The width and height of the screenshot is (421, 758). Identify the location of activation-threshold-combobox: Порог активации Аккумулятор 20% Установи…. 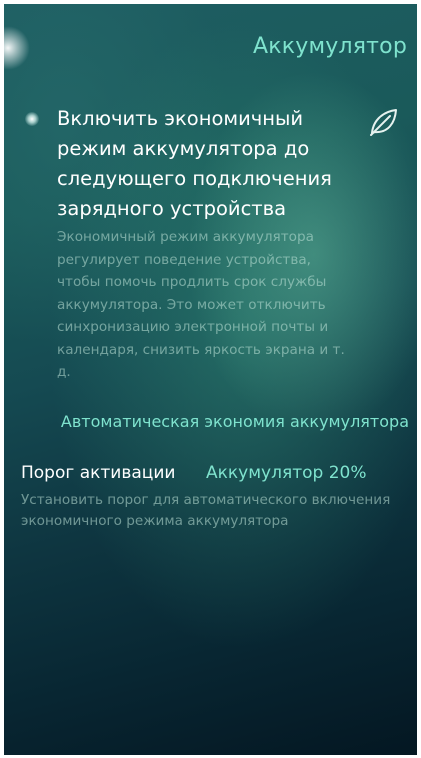
(210, 500).